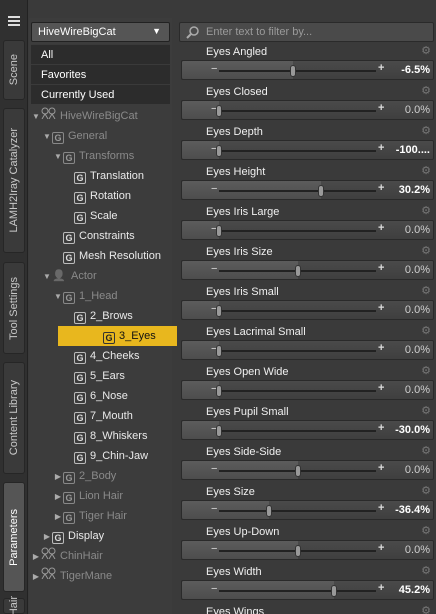 The height and width of the screenshot is (614, 436). I want to click on tree-node-general: ▼ G General, so click(74, 136).